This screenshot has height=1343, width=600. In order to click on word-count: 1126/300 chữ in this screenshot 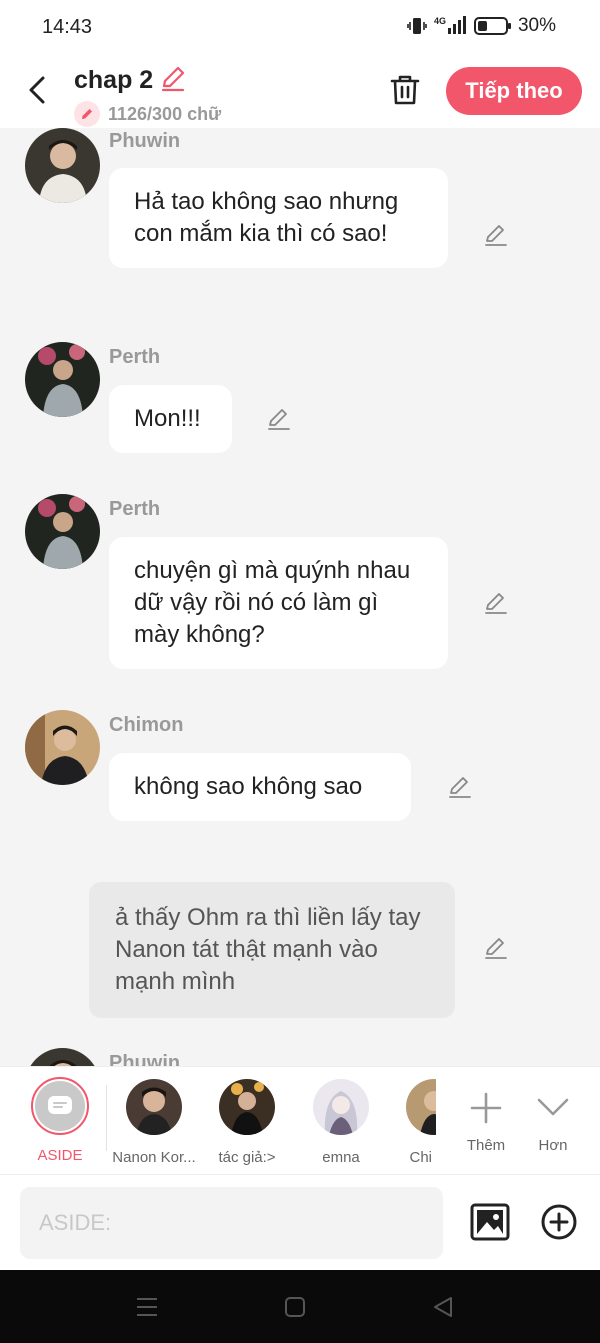, I will do `click(165, 113)`.